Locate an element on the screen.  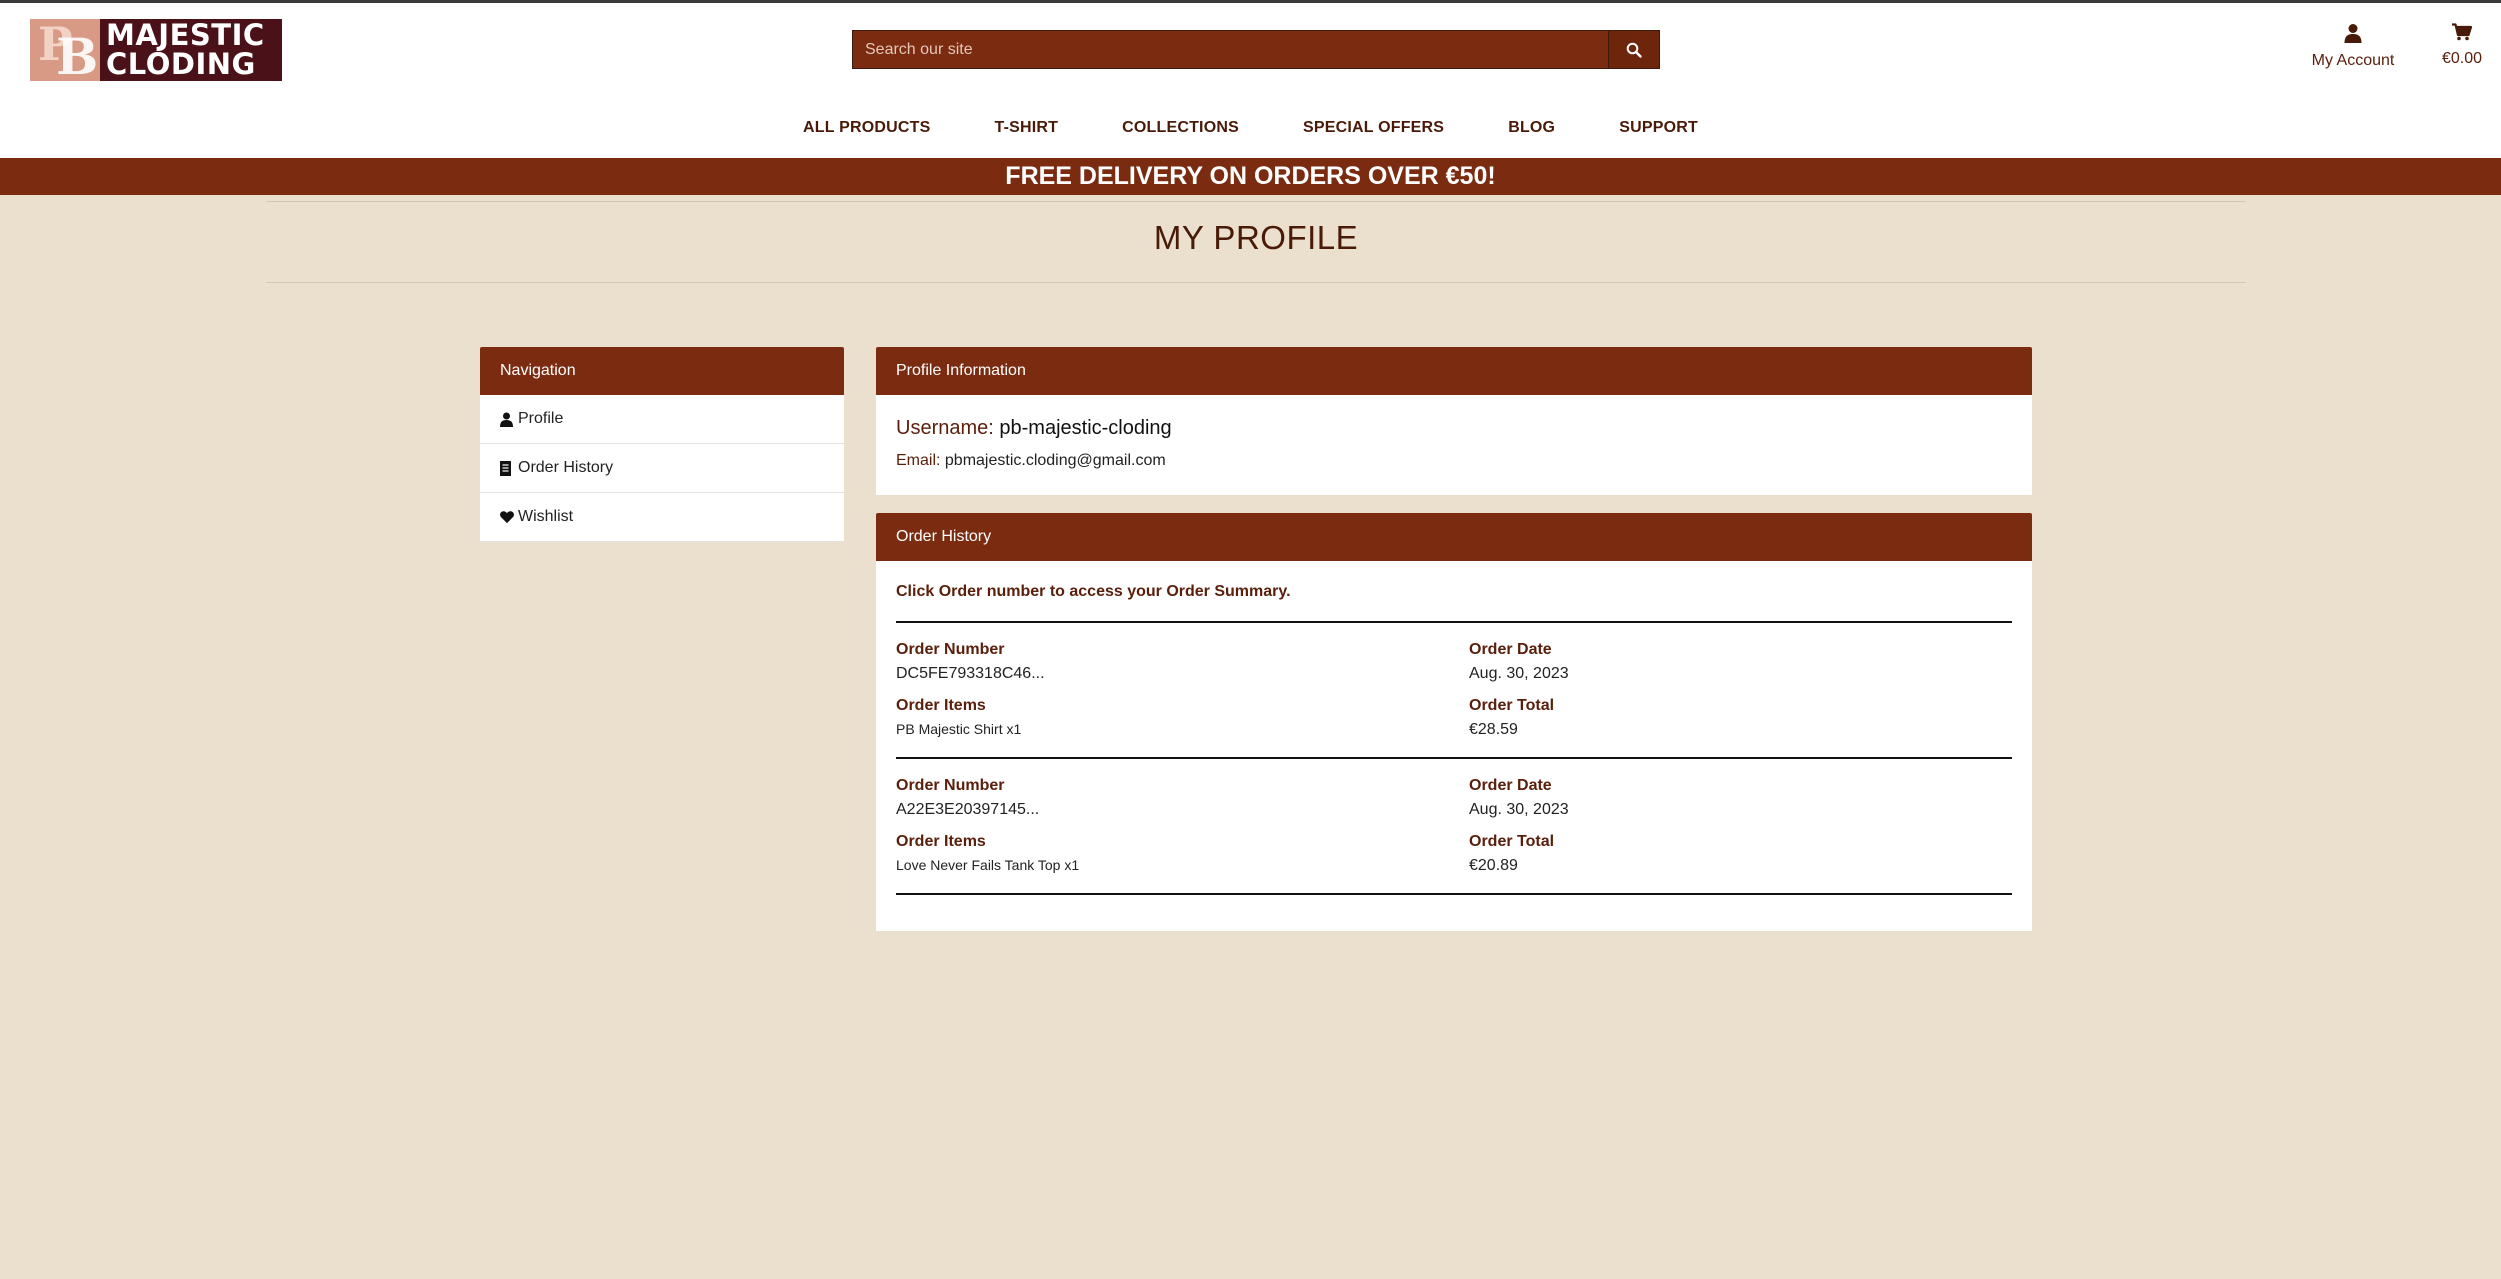
nav-blog: BLOG is located at coordinates (1531, 132).